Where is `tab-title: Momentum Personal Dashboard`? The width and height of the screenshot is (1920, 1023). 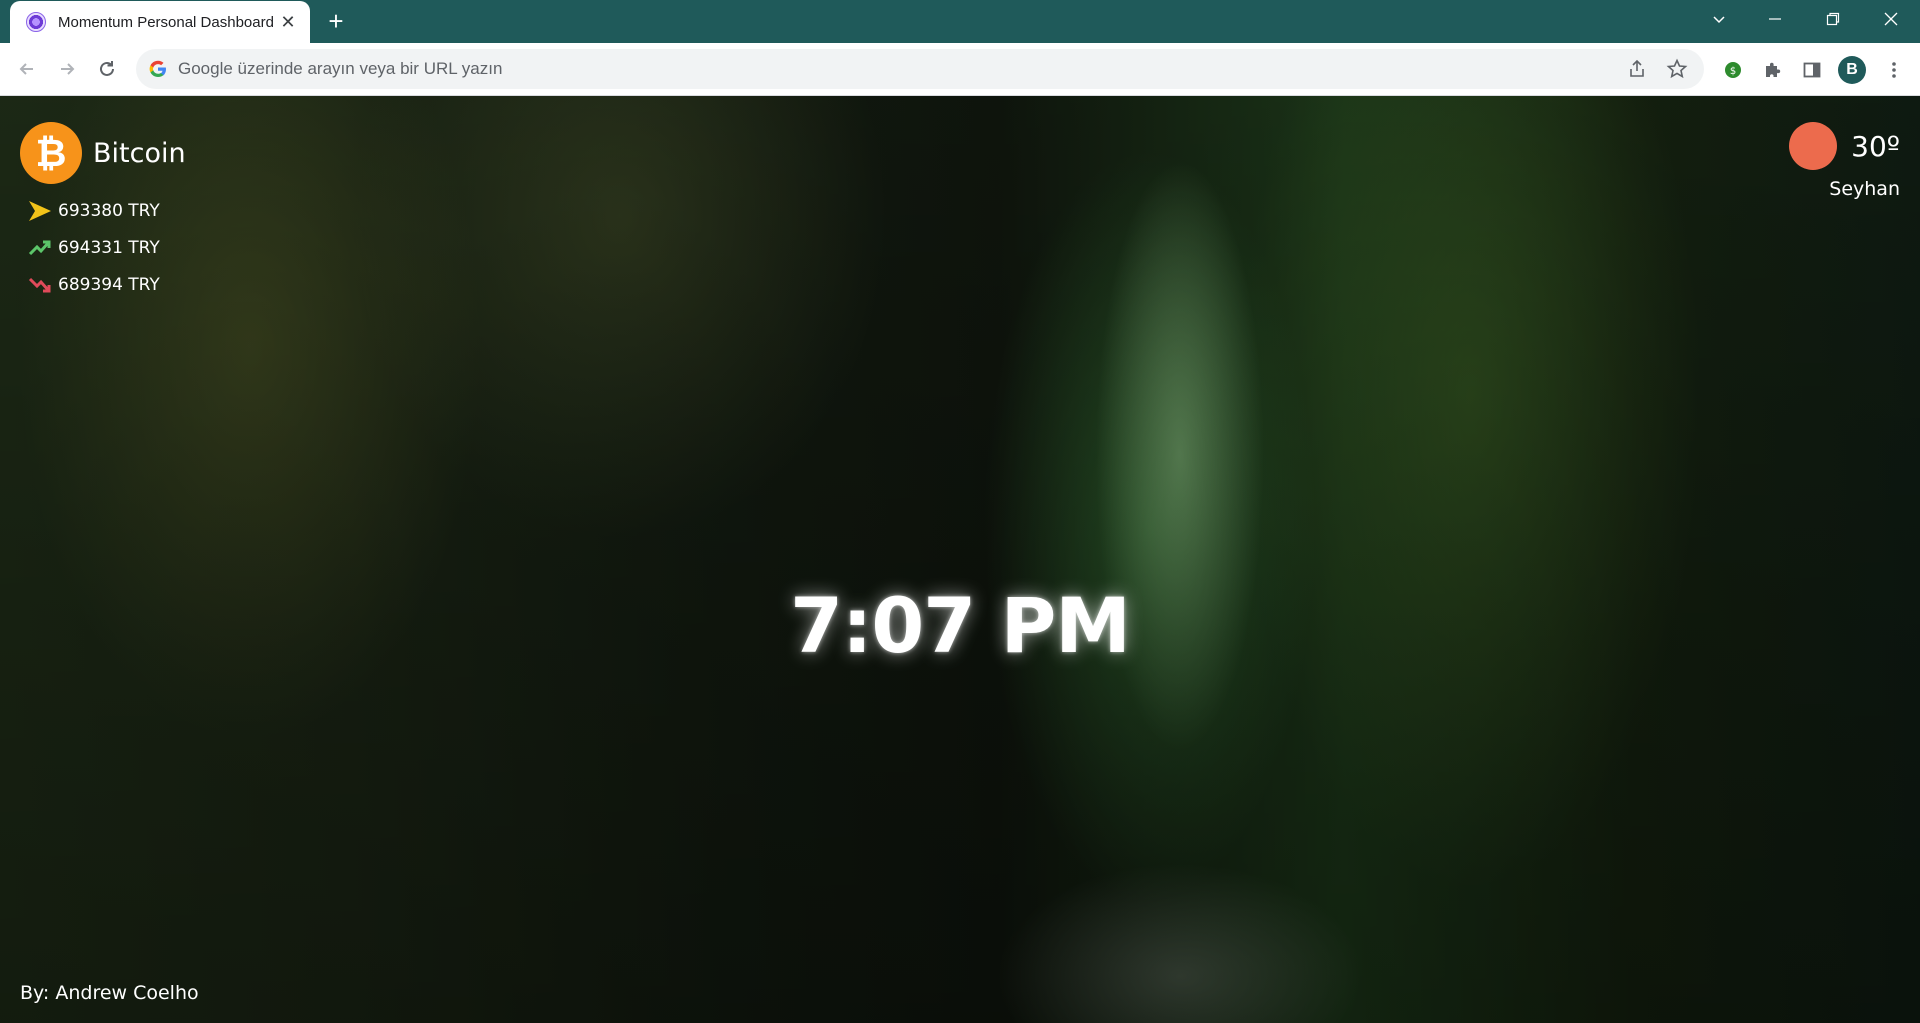 tab-title: Momentum Personal Dashboard is located at coordinates (166, 22).